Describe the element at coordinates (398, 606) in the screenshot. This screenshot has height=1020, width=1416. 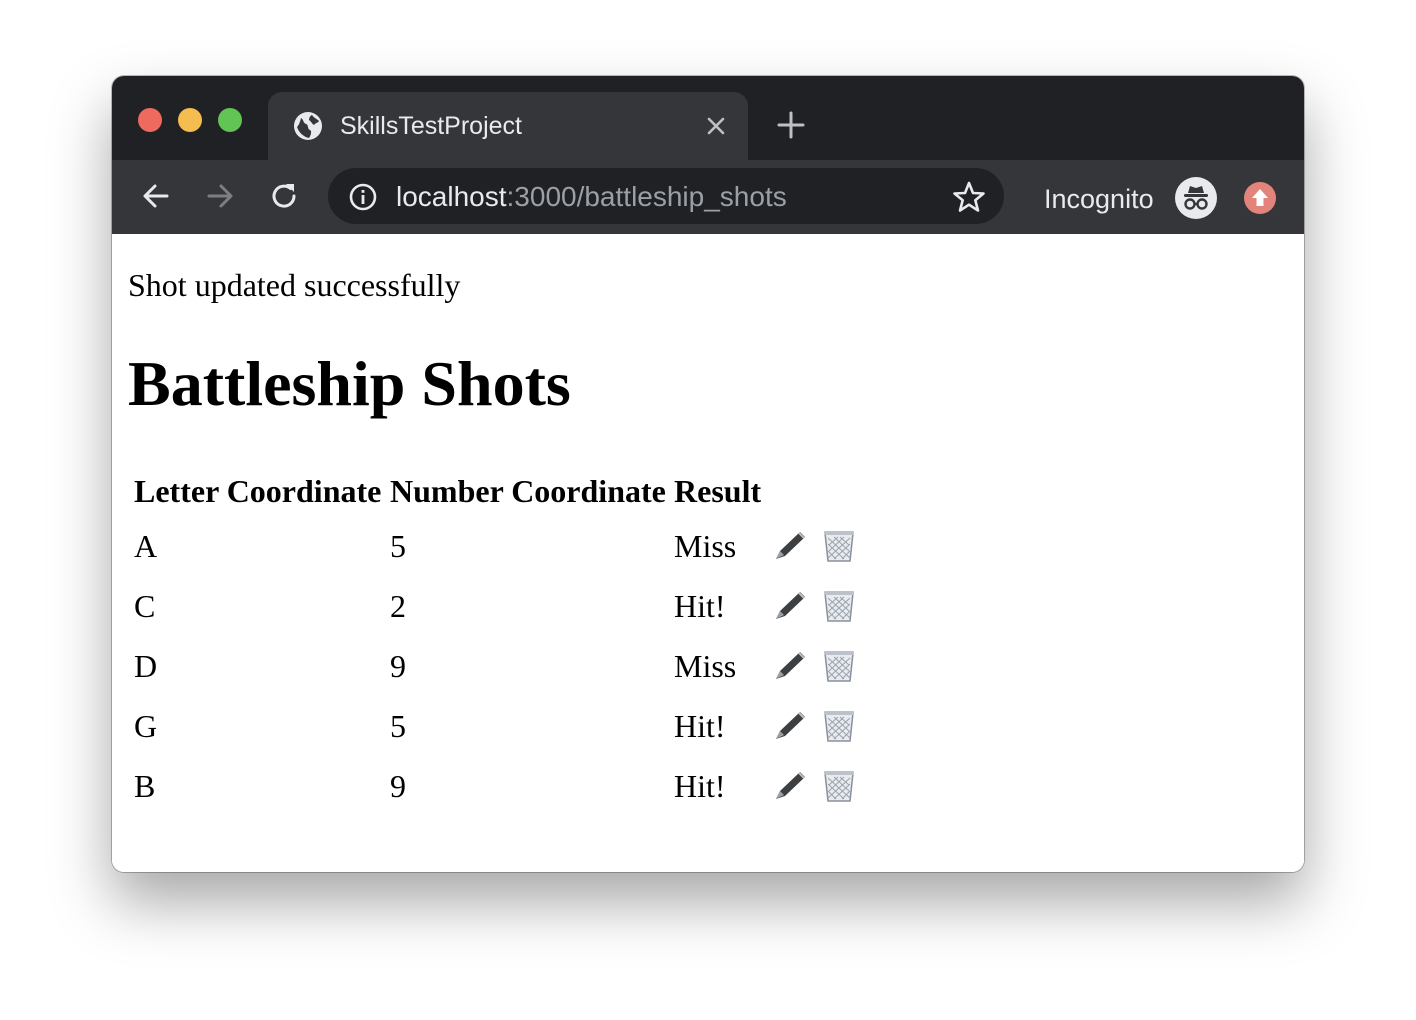
I see `number-cell: 2` at that location.